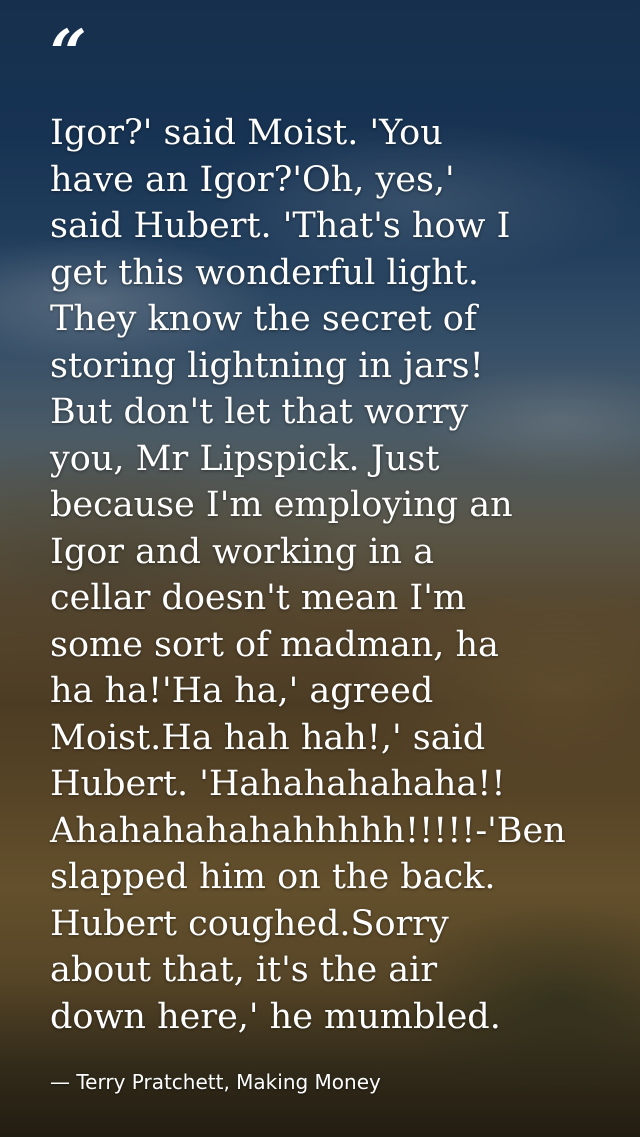 The width and height of the screenshot is (640, 1137). Describe the element at coordinates (280, 226) in the screenshot. I see `quote-line: said Hubert. 'That's how I` at that location.